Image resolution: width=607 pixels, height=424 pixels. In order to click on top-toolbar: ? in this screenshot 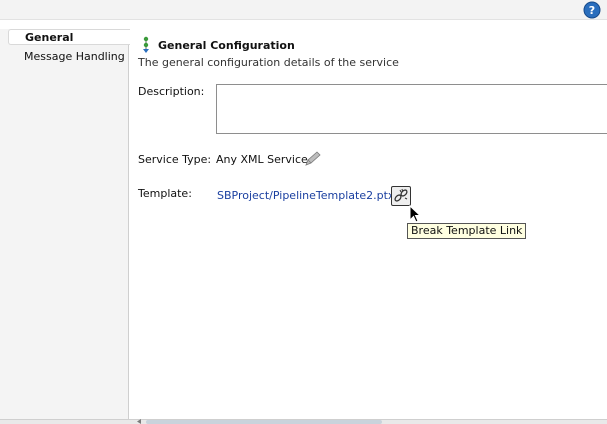, I will do `click(303, 10)`.